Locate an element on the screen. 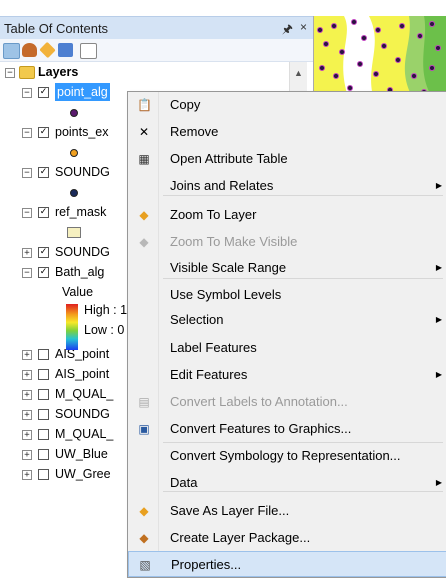 The height and width of the screenshot is (578, 446). layer-name: UW_Blue is located at coordinates (81, 454).